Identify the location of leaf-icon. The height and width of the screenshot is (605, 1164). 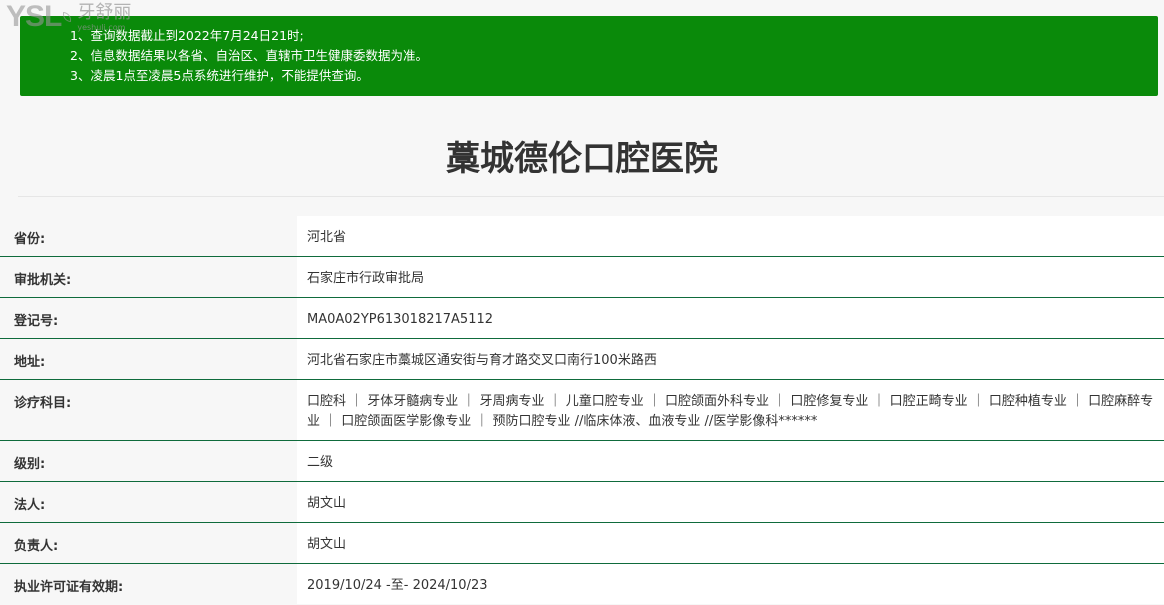
(67, 17).